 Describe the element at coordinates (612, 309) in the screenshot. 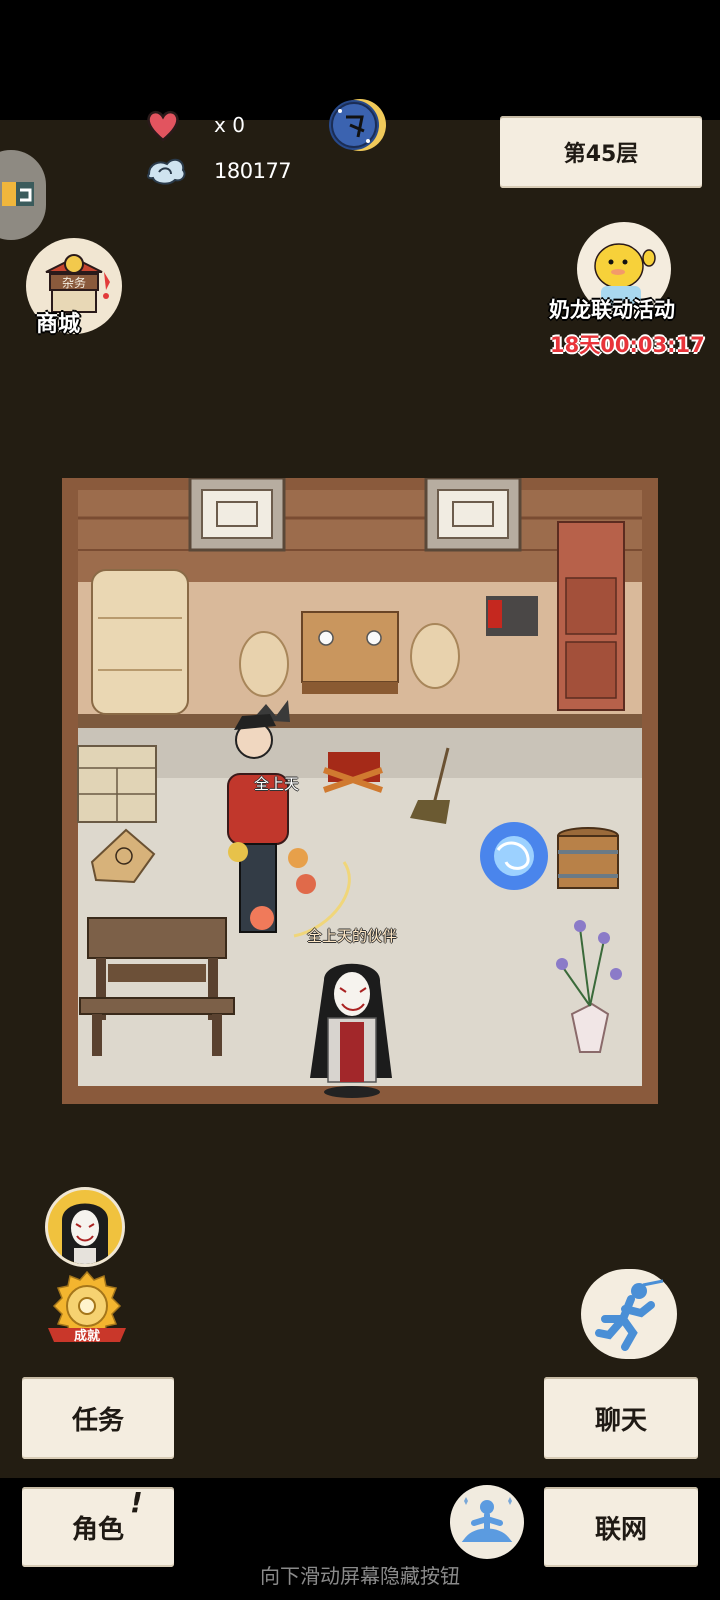

I see `event-label: 奶龙联动活动` at that location.